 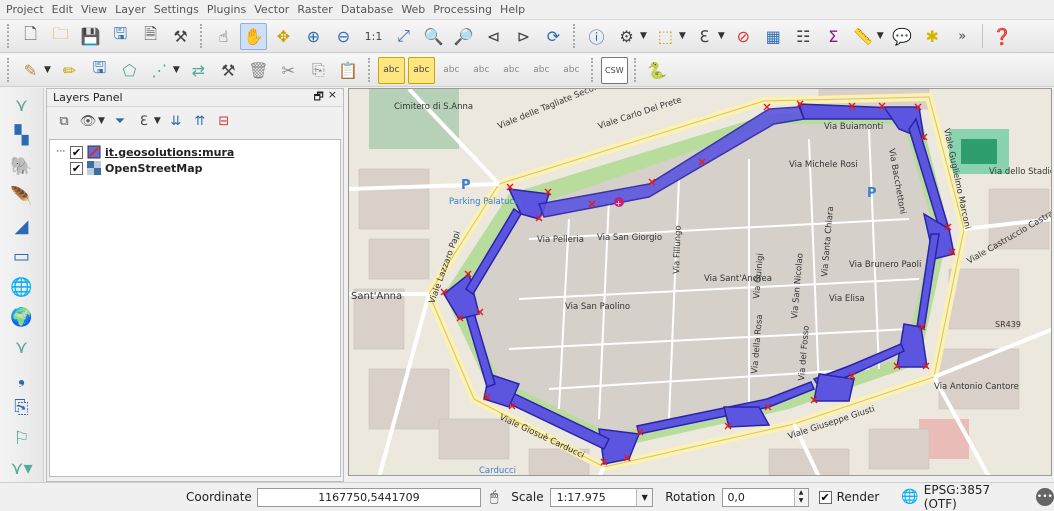 I want to click on node-tool-icon: ⋰, so click(x=159, y=70).